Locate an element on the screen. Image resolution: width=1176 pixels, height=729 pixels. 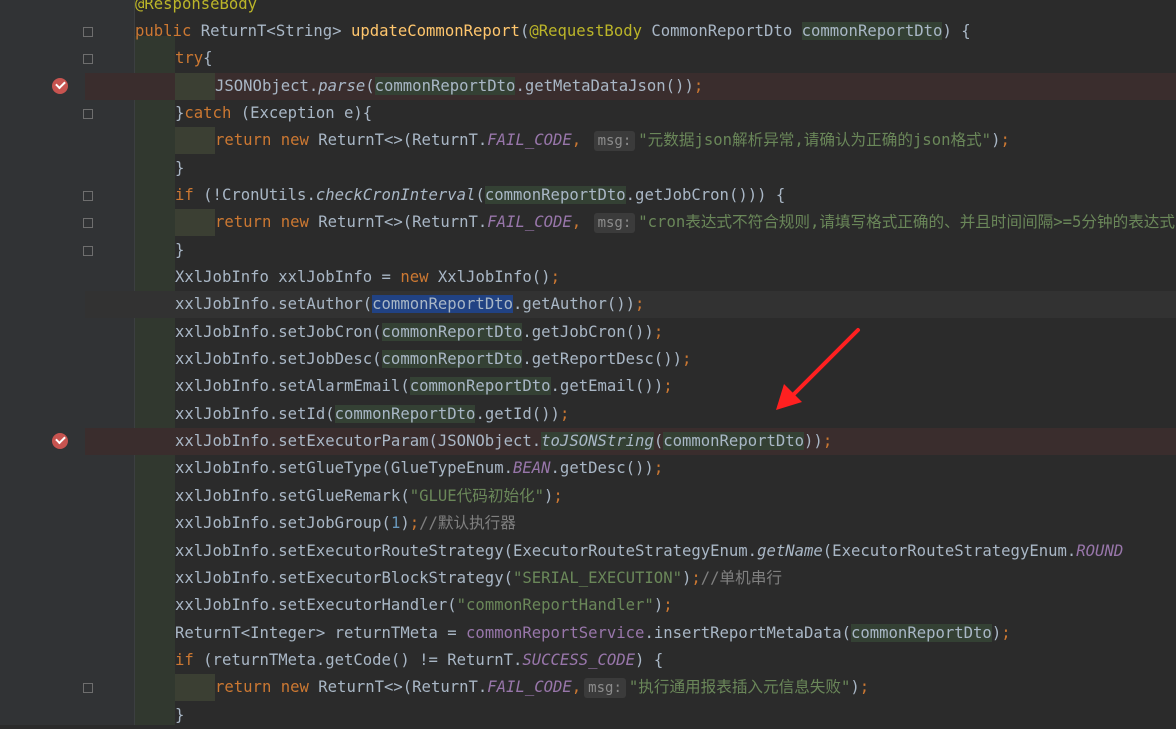
arrow-shaft is located at coordinates (824, 364).